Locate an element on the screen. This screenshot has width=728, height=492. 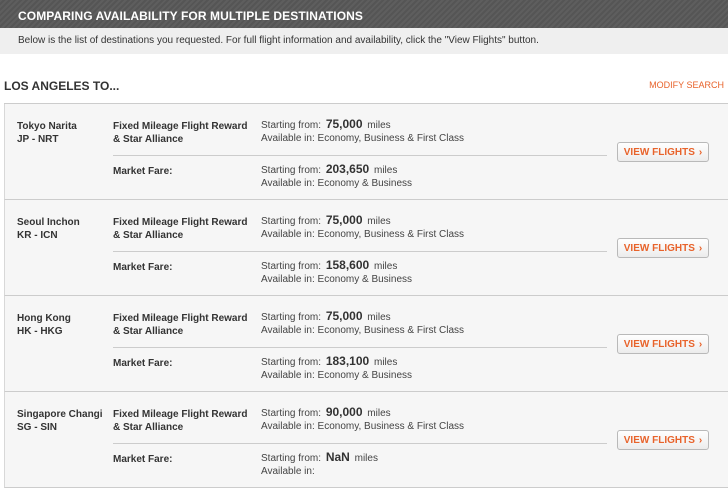
modify-search-link: MODIFY SEARCH is located at coordinates (686, 85).